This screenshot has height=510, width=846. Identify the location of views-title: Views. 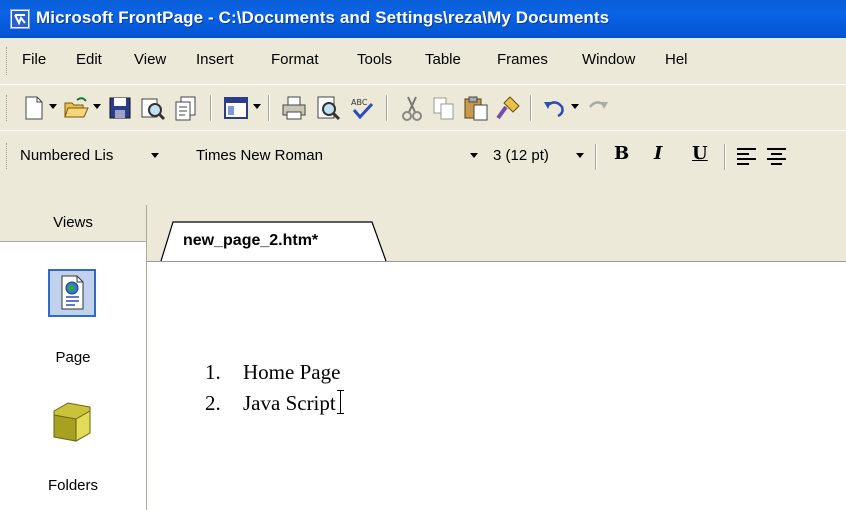
(73, 222).